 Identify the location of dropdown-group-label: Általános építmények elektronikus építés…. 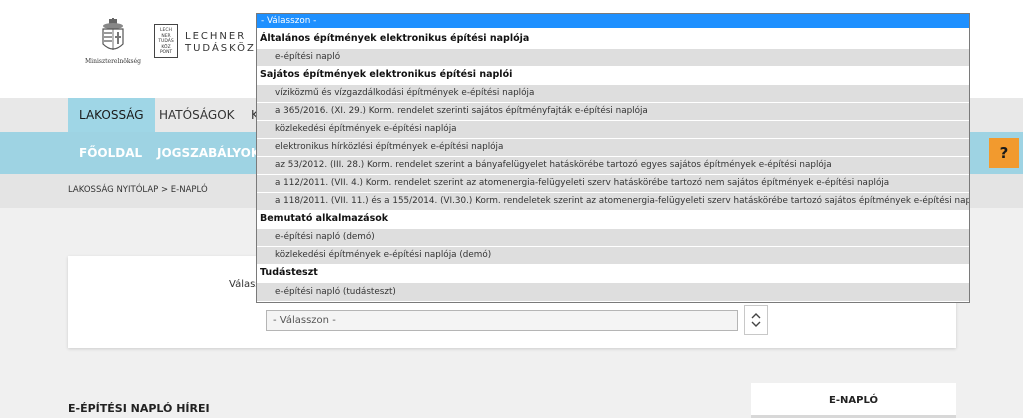
(613, 39).